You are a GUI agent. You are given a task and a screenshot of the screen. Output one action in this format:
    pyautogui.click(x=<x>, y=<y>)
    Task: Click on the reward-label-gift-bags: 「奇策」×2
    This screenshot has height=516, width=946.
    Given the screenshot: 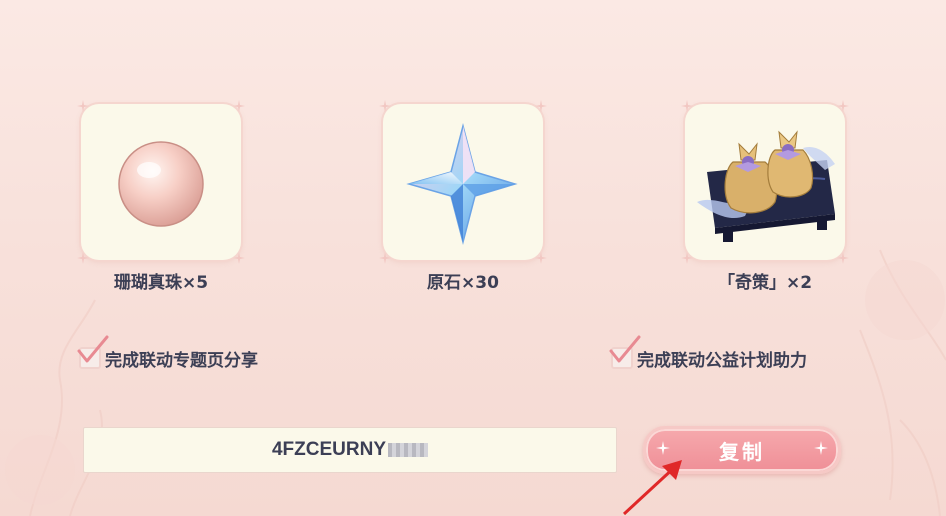 What is the action you would take?
    pyautogui.click(x=765, y=283)
    